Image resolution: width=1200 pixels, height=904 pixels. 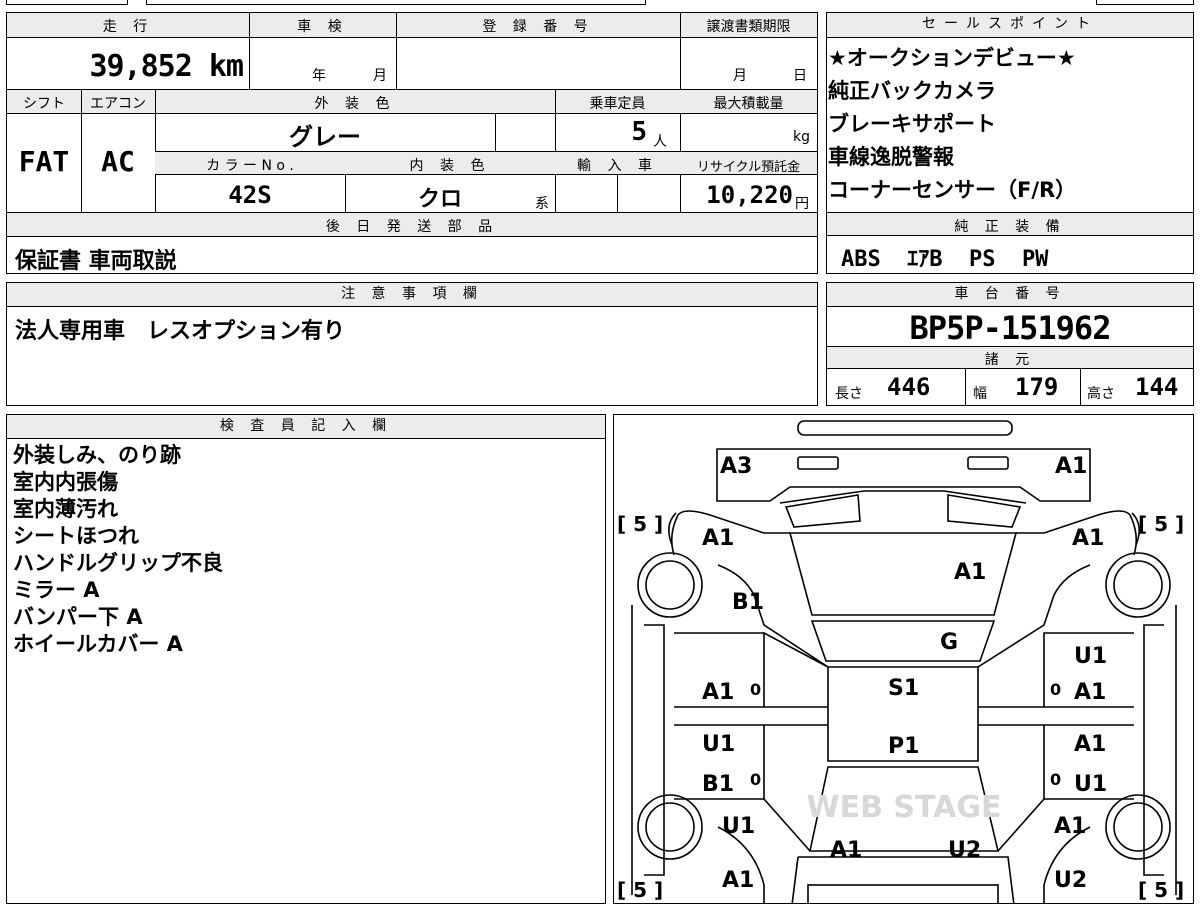 I want to click on interior-color-value: クロ, so click(x=439, y=199).